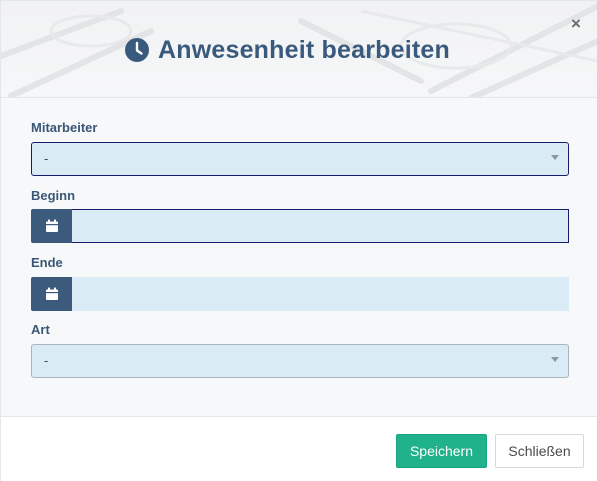 The height and width of the screenshot is (481, 597). Describe the element at coordinates (576, 24) in the screenshot. I see `close-icon: ×` at that location.